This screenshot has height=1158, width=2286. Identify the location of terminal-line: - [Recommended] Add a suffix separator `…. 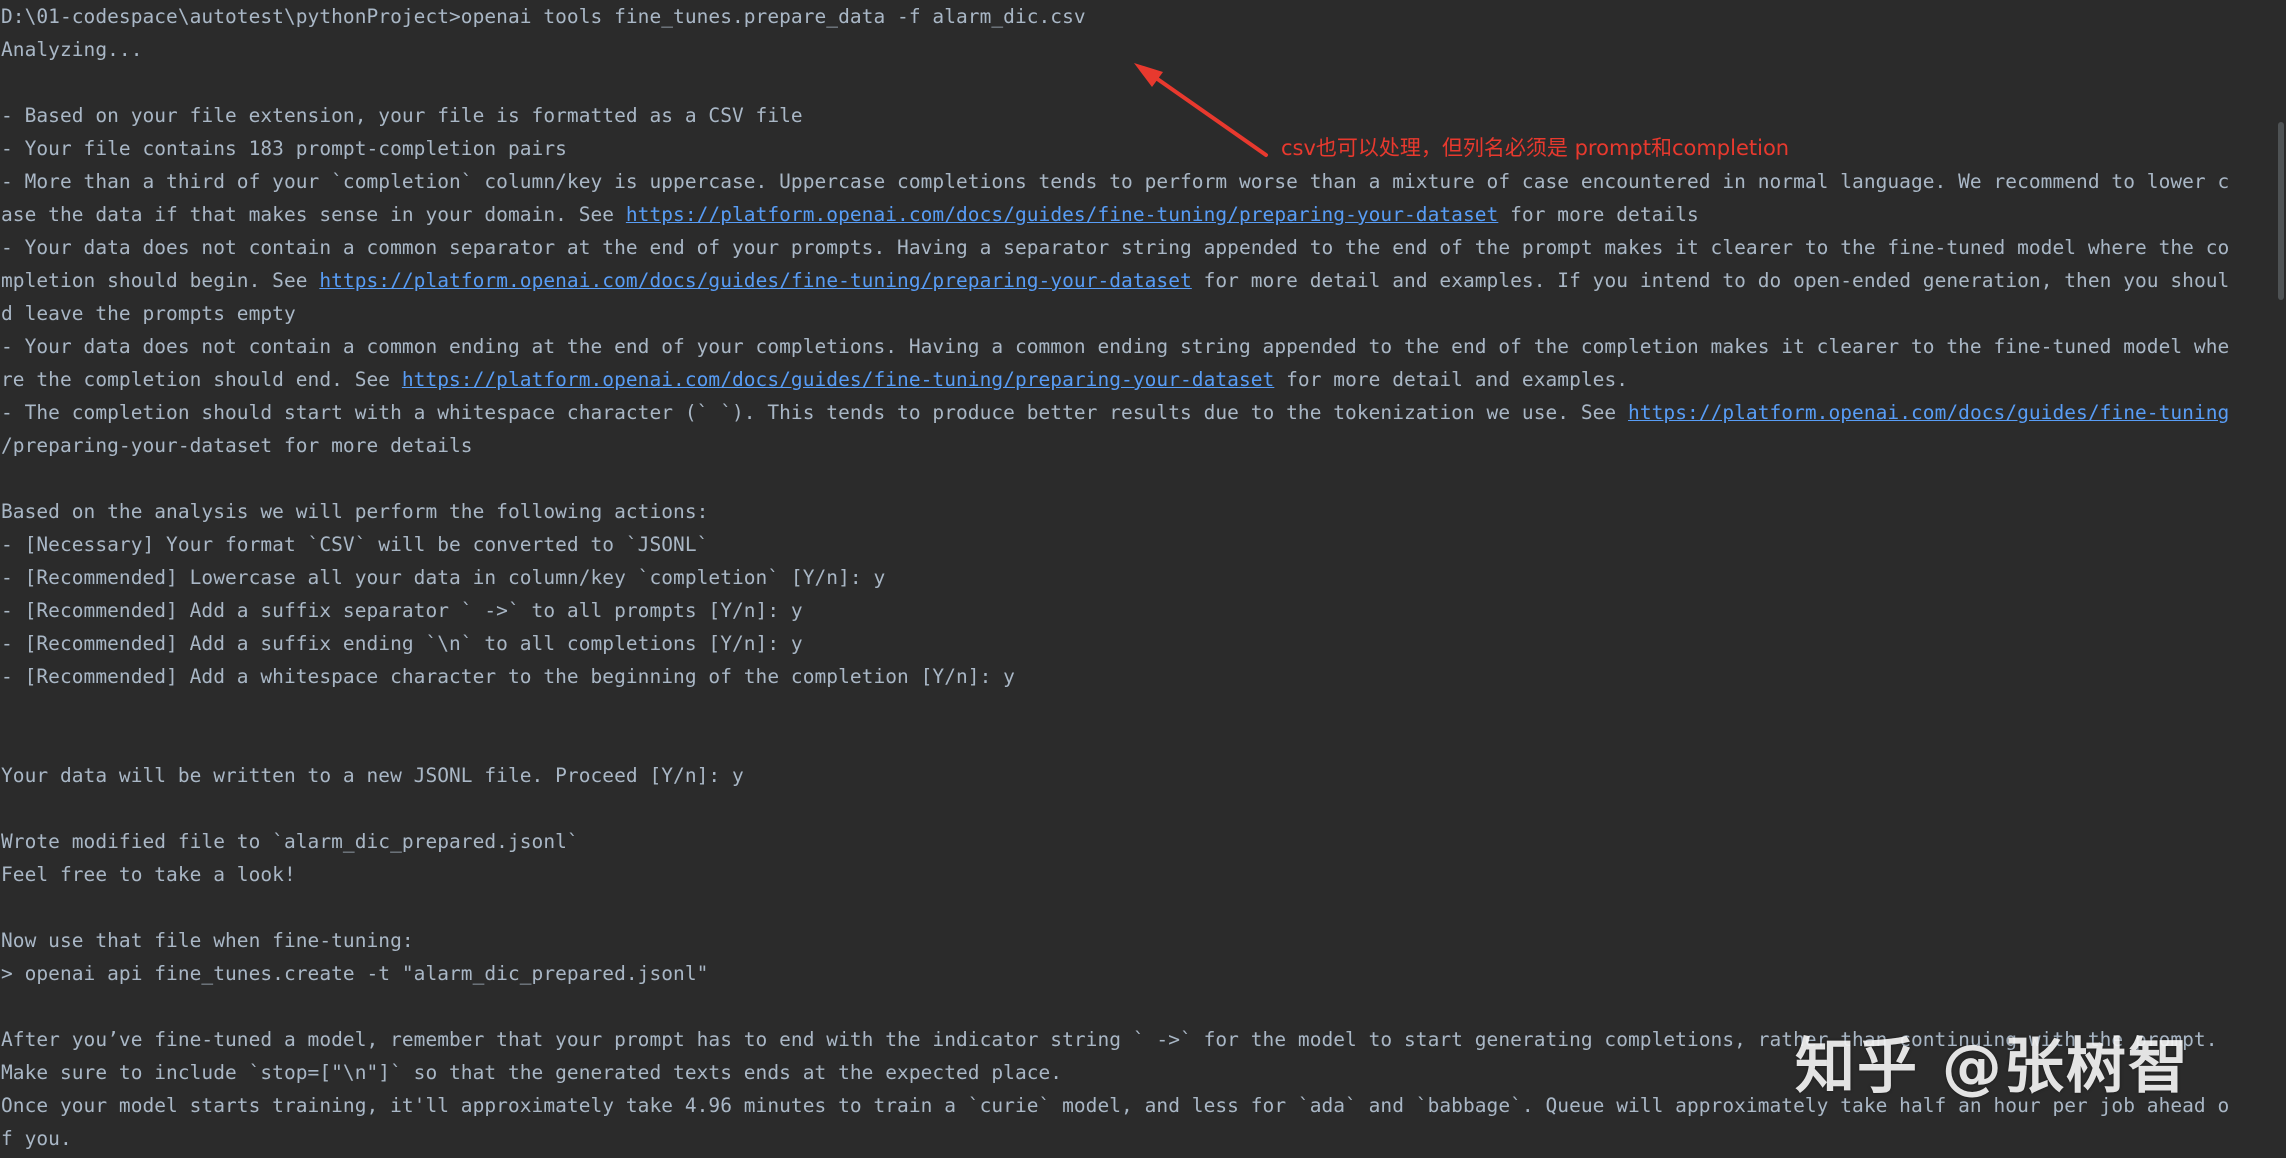
(1135, 610).